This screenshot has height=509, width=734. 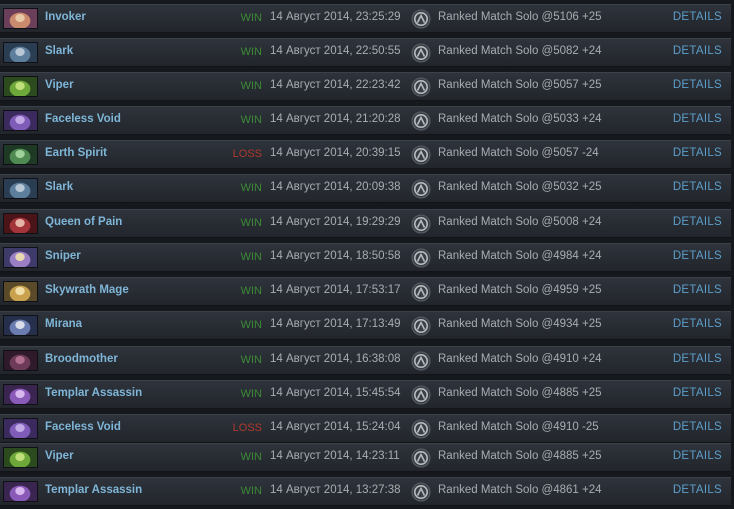 I want to click on match-mode: Ranked Match Solo @5106 +25, so click(x=520, y=17).